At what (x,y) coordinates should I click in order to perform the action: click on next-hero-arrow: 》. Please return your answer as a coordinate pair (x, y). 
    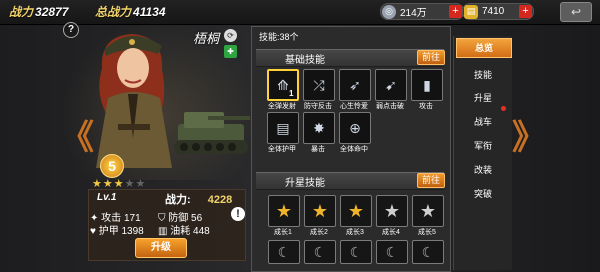
    Looking at the image, I should click on (529, 134).